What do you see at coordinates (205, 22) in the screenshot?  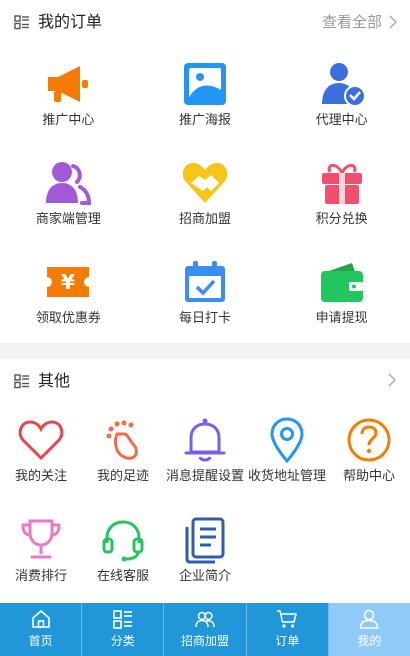 I see `orders-header: 我的订单 查看全部` at bounding box center [205, 22].